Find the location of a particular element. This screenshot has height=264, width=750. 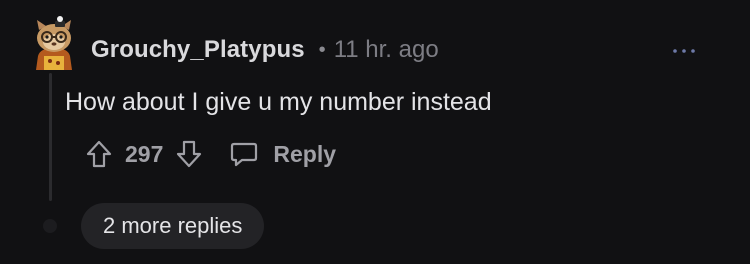

comment-header: Grouchy_Platypus • 11 hr. ago is located at coordinates (265, 50).